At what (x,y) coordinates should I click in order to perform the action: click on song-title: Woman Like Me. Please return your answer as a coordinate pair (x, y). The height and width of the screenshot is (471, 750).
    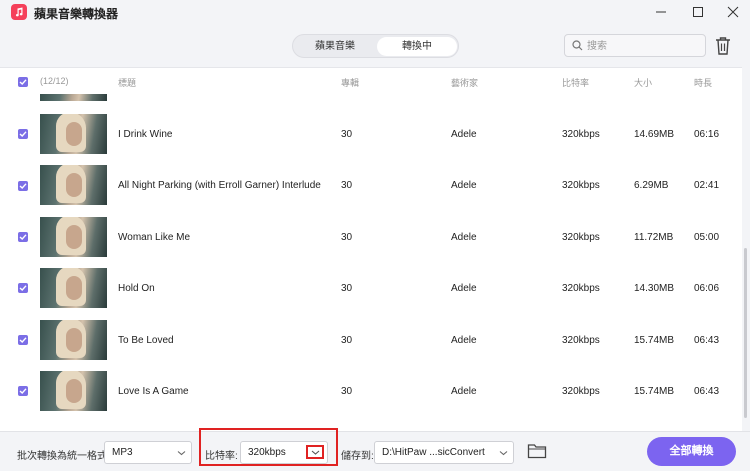
    Looking at the image, I should click on (154, 237).